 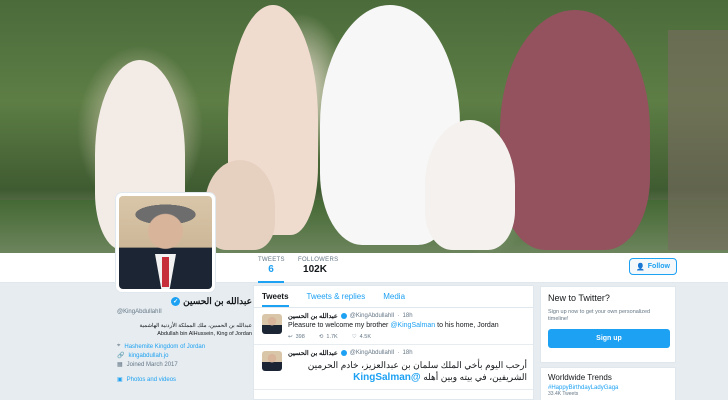 I want to click on calendar-icon: ▦, so click(x=120, y=365).